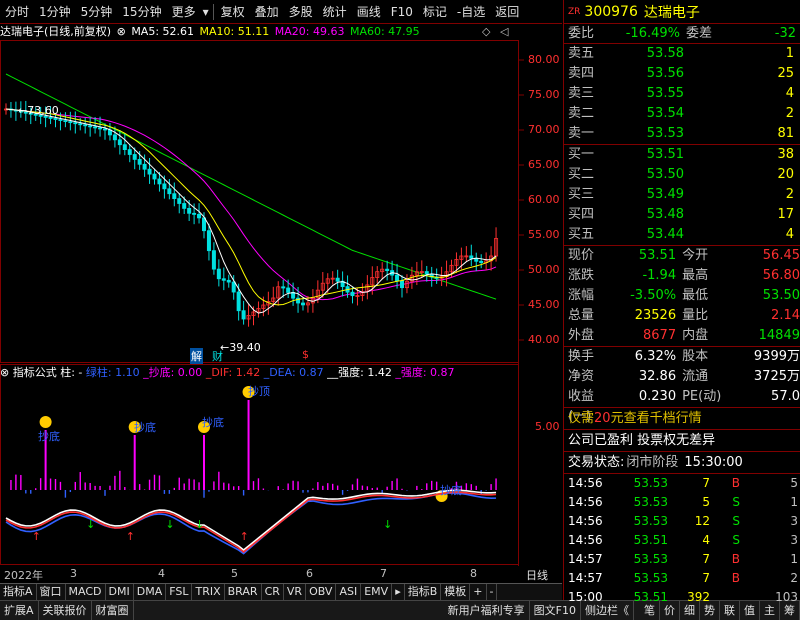 The width and height of the screenshot is (800, 620). I want to click on more-chevron-icon: ▾, so click(206, 12).